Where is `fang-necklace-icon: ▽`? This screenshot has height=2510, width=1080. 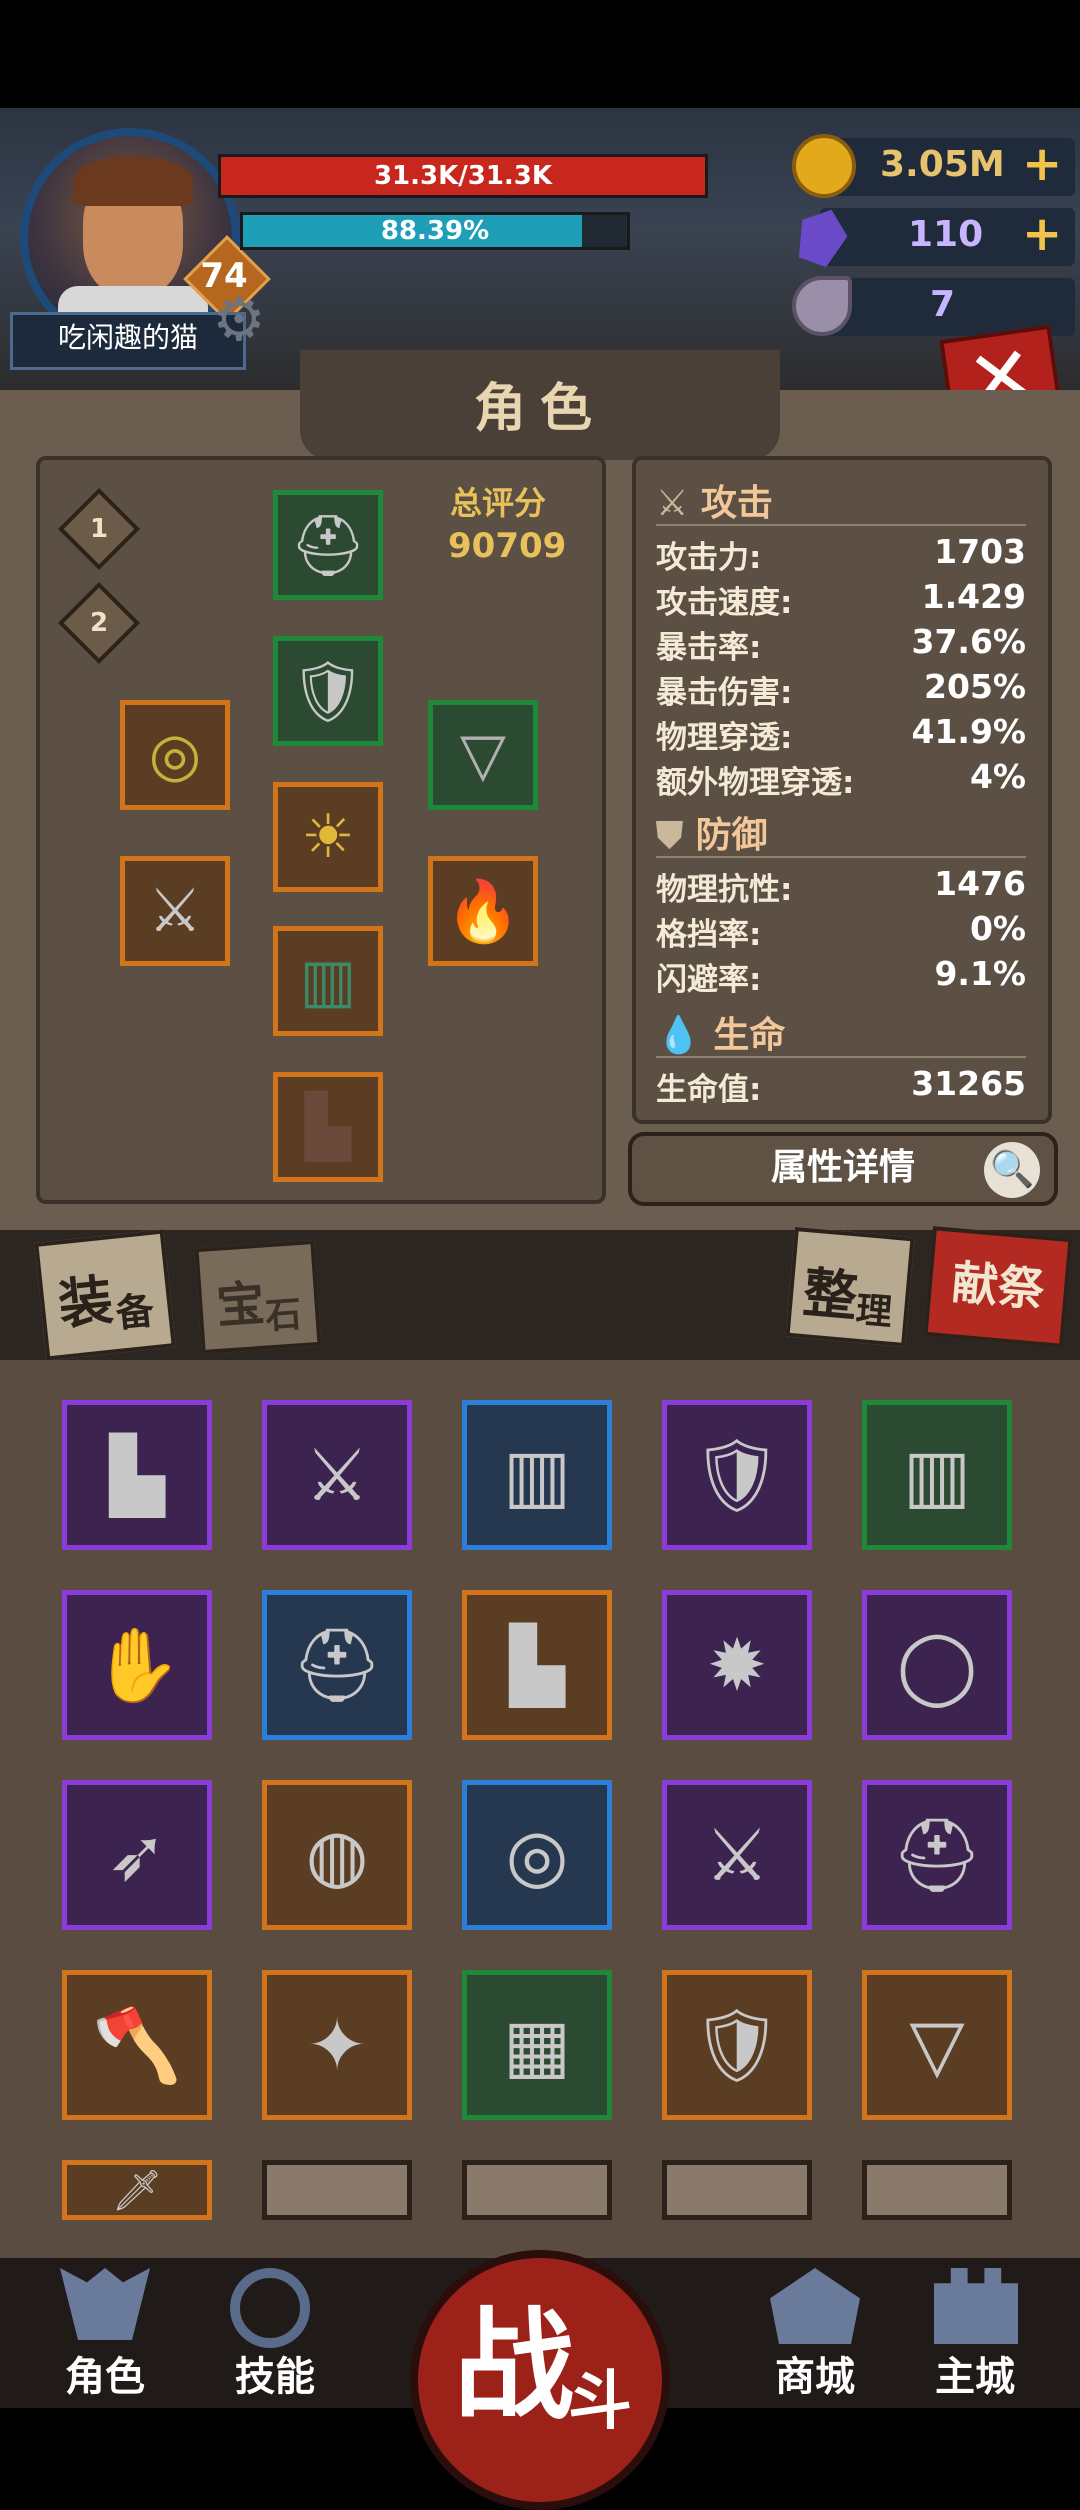
fang-necklace-icon: ▽ is located at coordinates (937, 2045).